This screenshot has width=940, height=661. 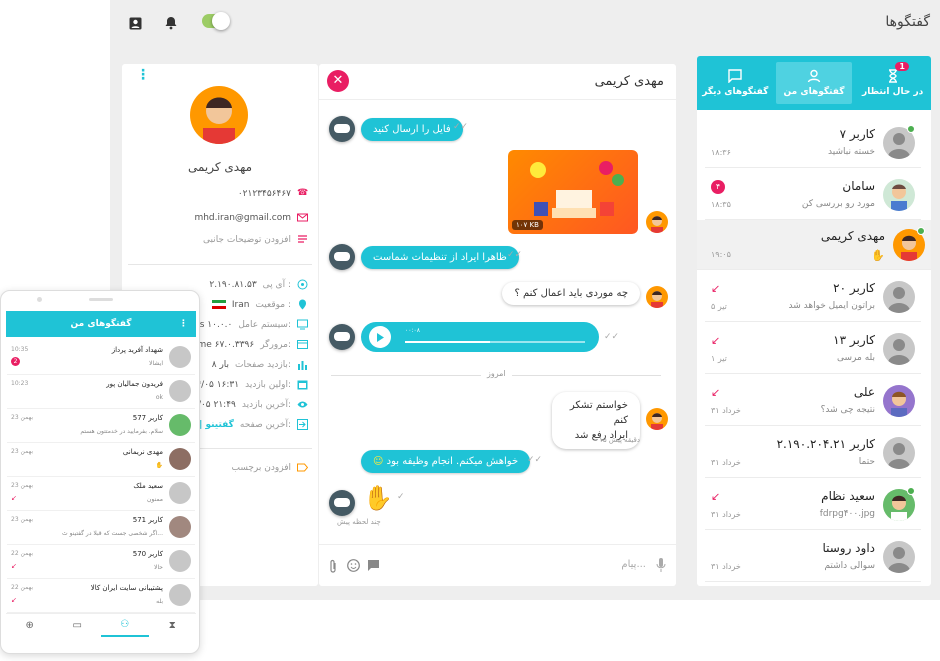 I want to click on mobile-nav-other: ▭, so click(x=78, y=625).